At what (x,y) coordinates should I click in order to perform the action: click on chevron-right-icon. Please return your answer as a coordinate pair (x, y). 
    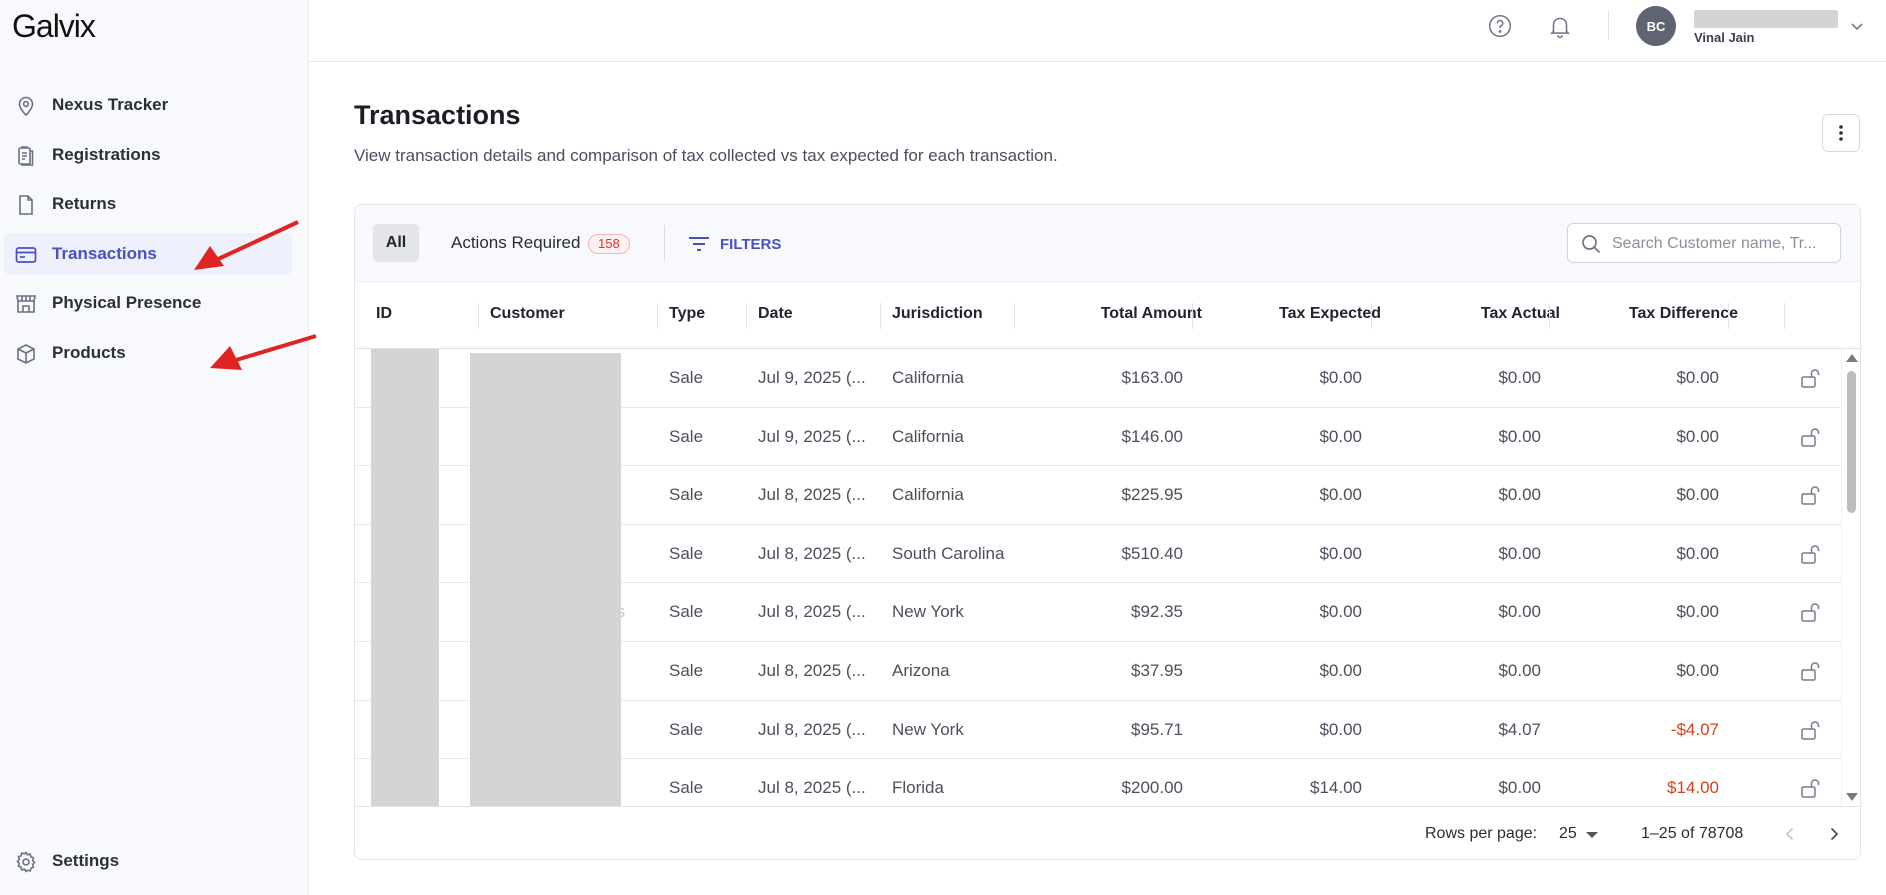
    Looking at the image, I should click on (1834, 834).